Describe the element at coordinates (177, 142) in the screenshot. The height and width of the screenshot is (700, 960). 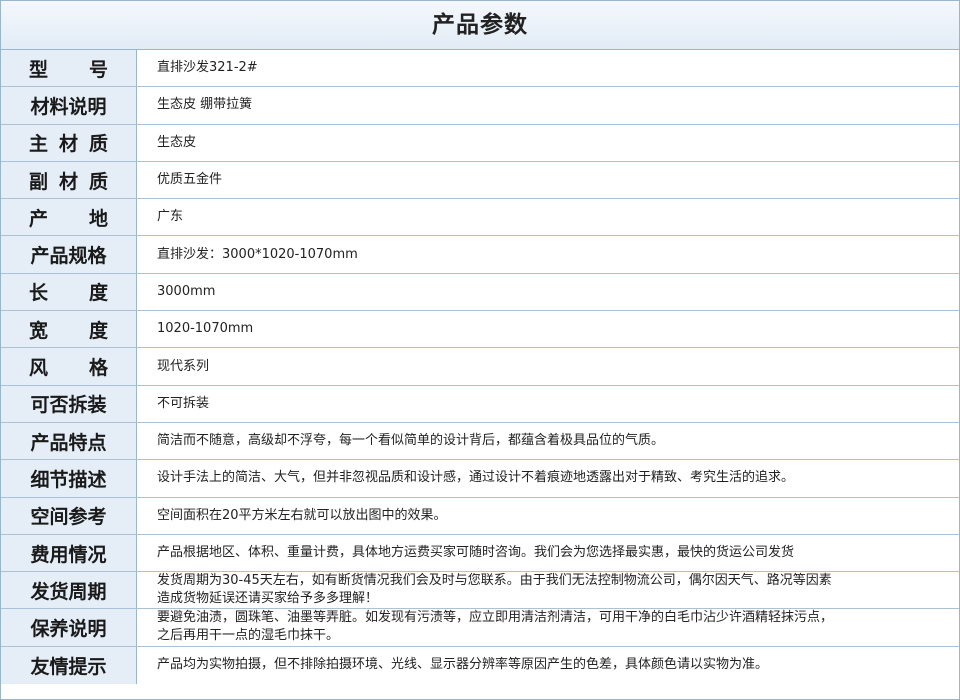
I see `row-value-line: 生态皮` at that location.